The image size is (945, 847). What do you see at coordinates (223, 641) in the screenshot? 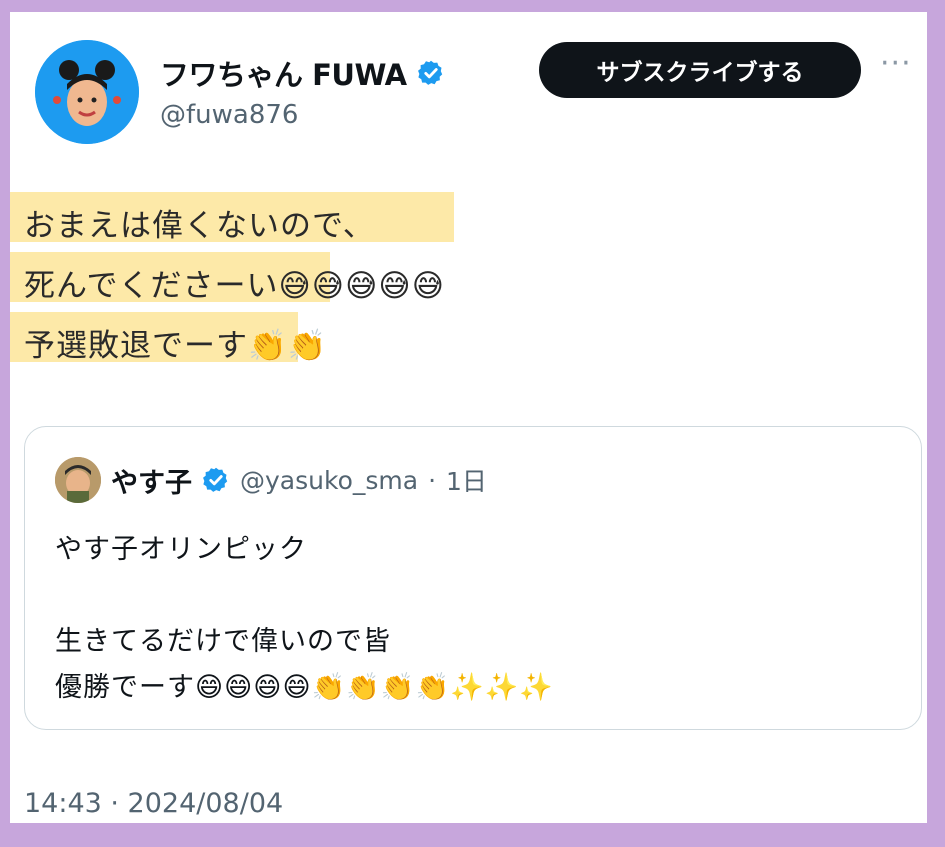
I see `quoted-line: 生きてるだけで偉いので皆` at bounding box center [223, 641].